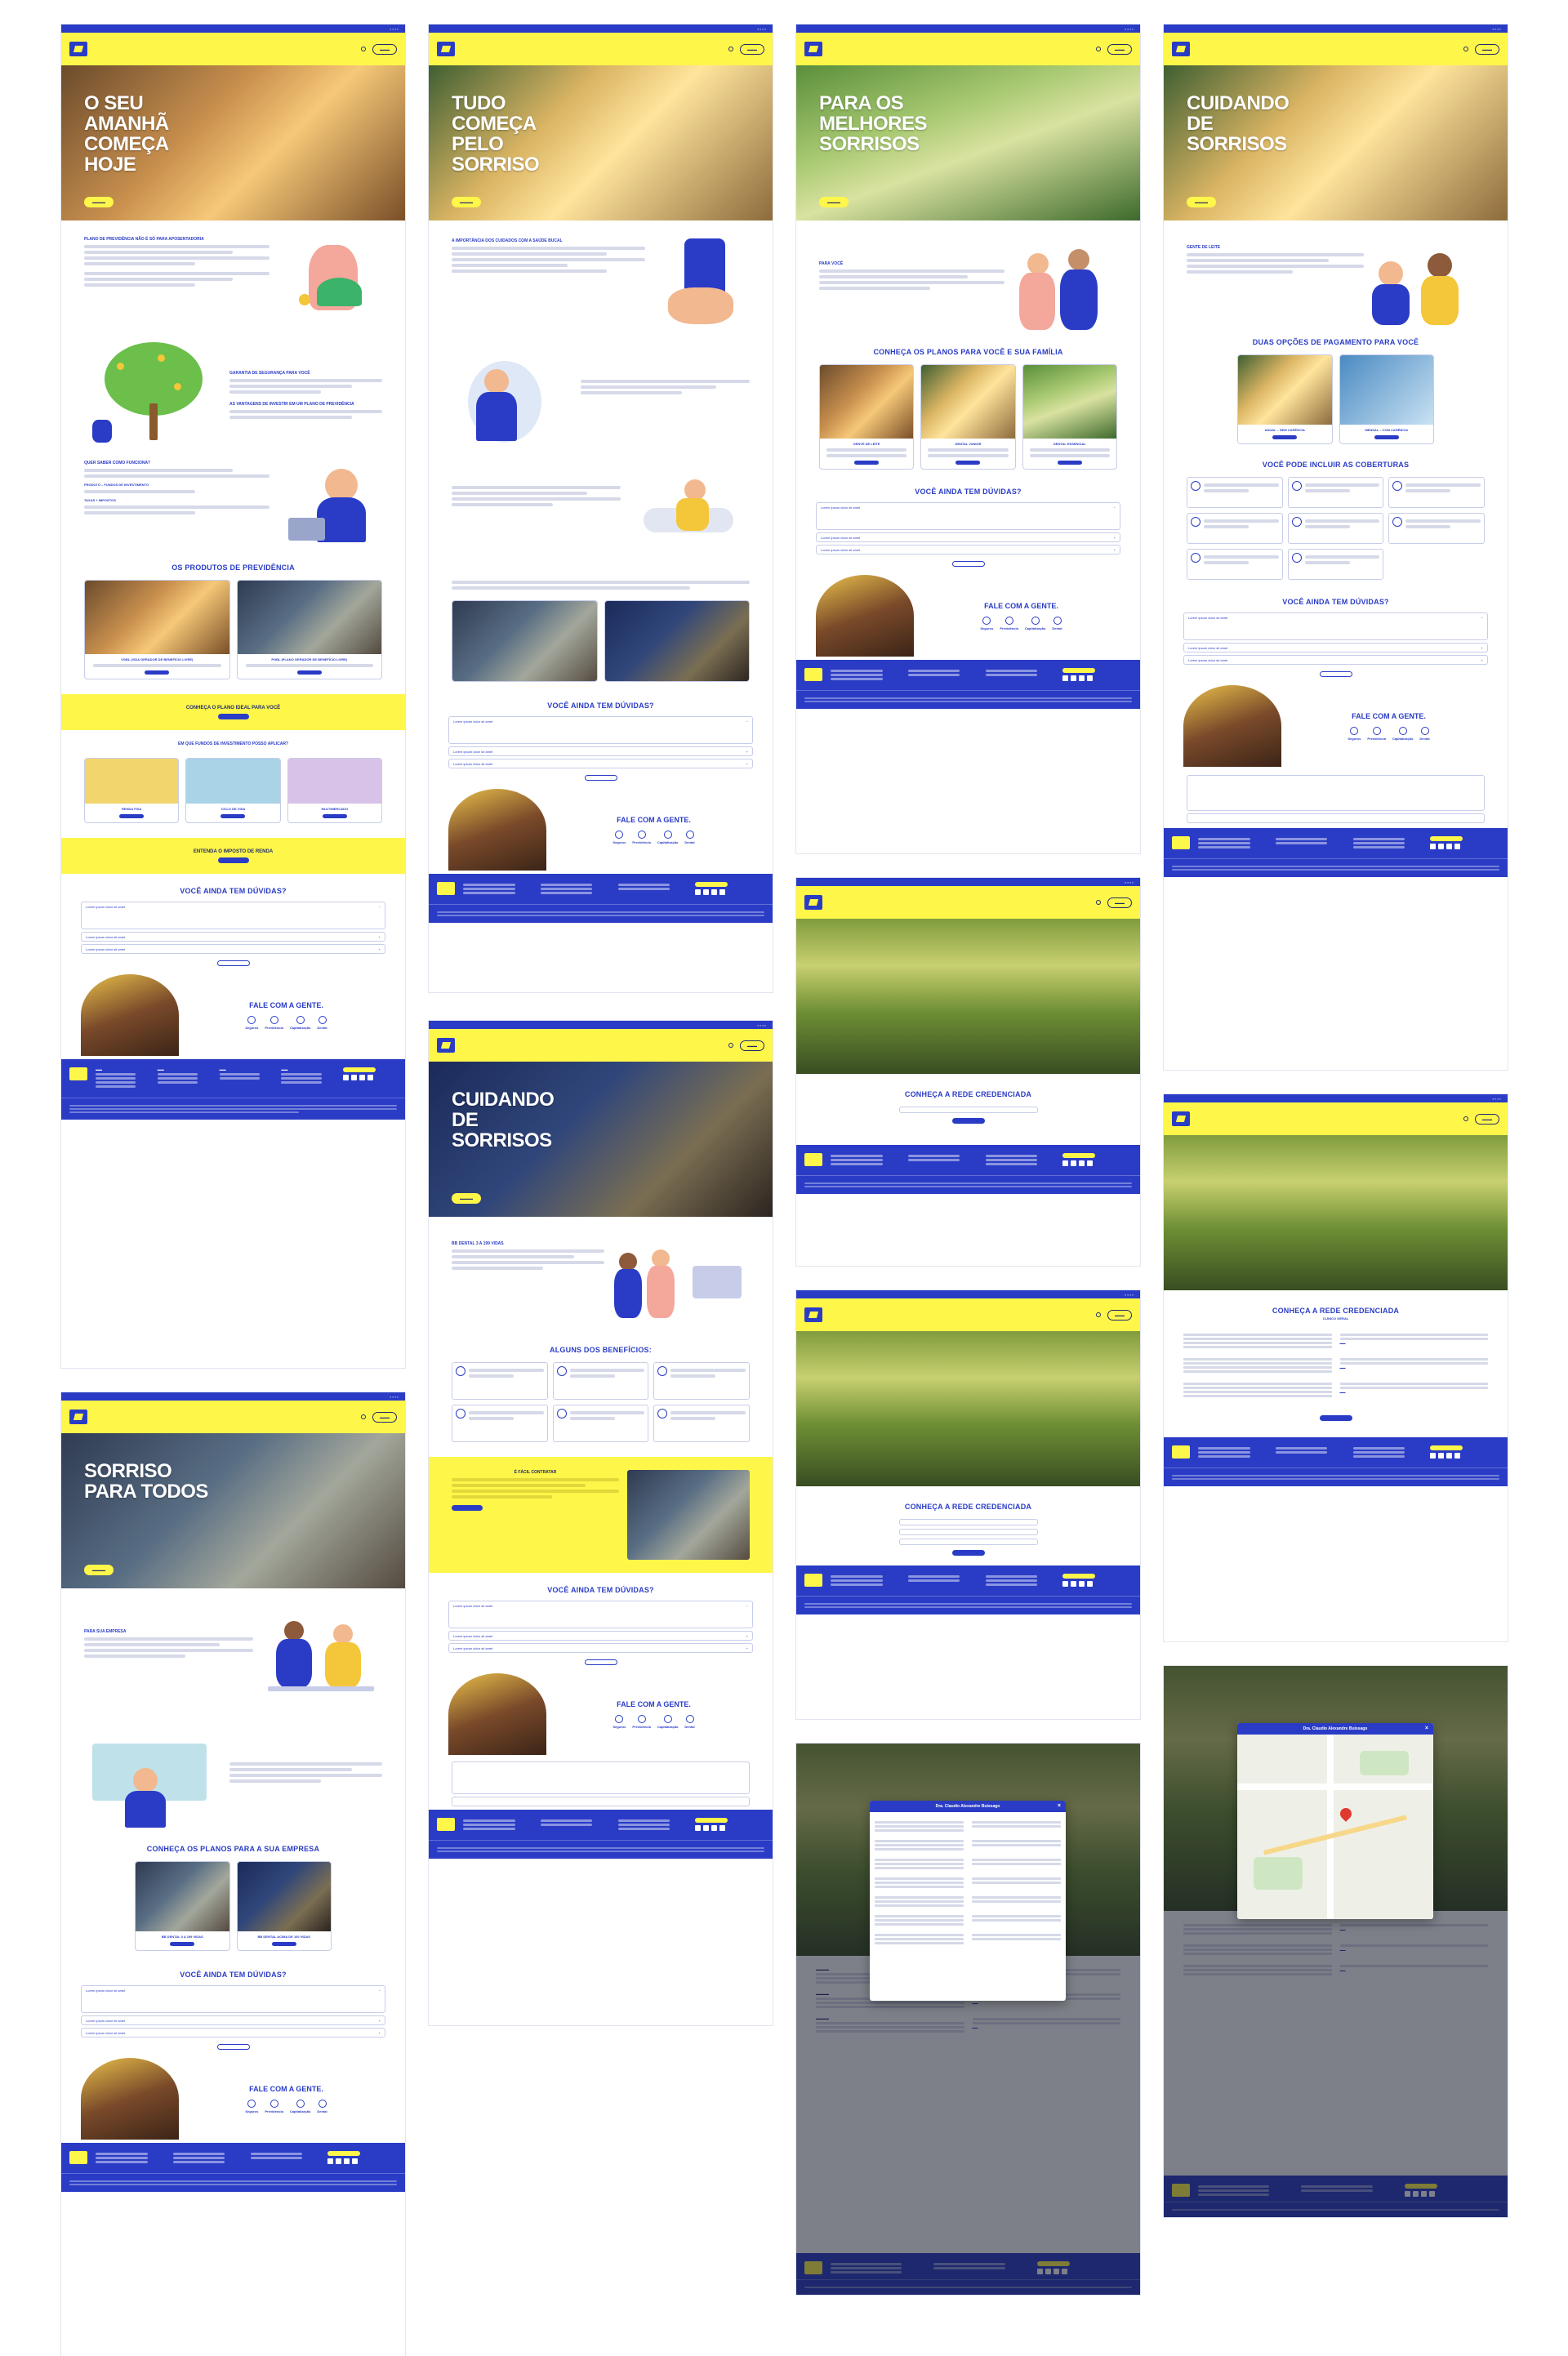  I want to click on specialty-select, so click(968, 1110).